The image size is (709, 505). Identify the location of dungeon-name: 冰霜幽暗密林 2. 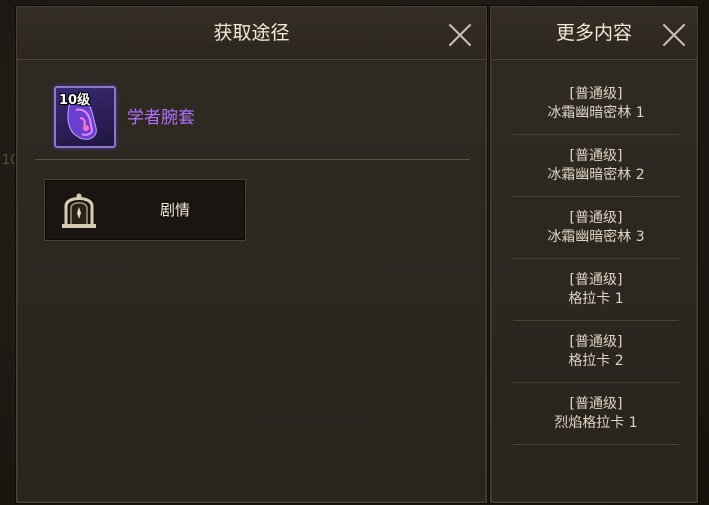
(596, 174).